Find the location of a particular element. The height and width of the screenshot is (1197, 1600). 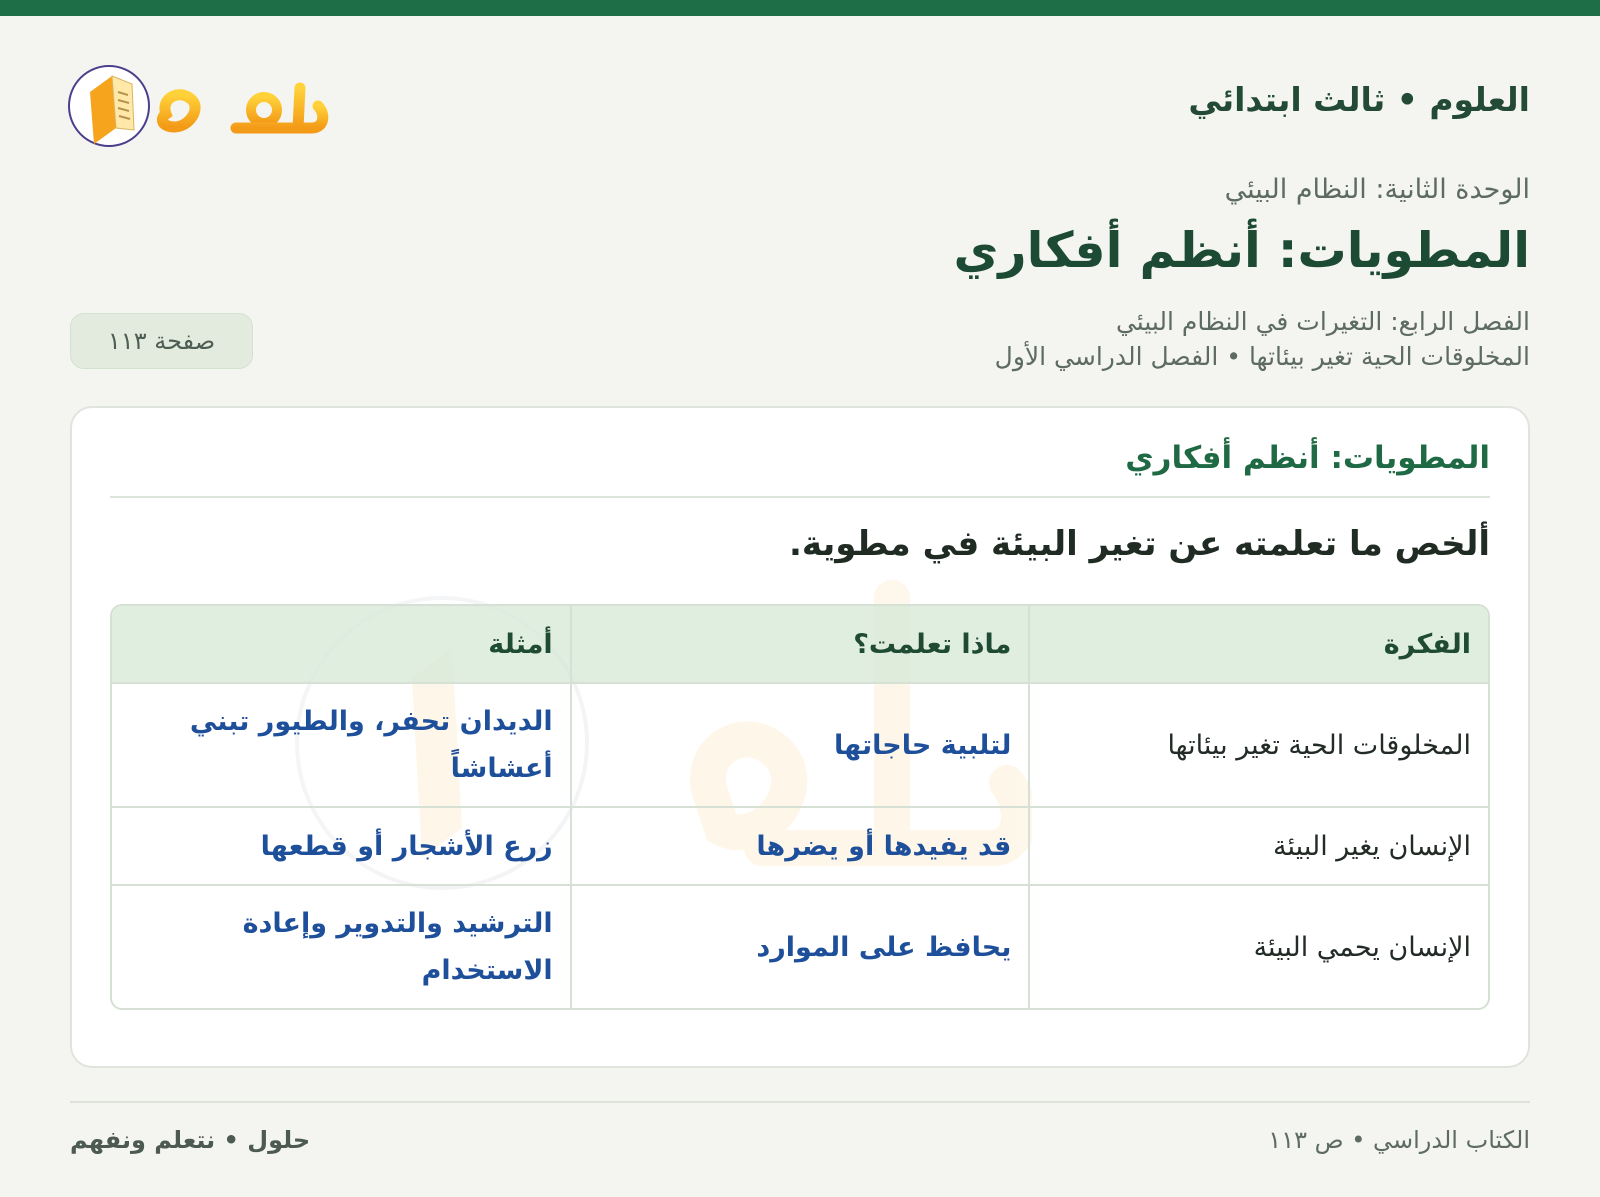

example-cell: زرع الأشجار أو قطعها is located at coordinates (341, 845).